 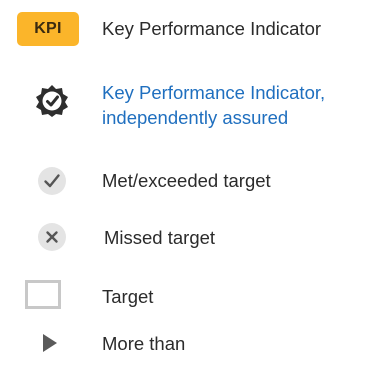 What do you see at coordinates (43, 294) in the screenshot?
I see `target-box-icon` at bounding box center [43, 294].